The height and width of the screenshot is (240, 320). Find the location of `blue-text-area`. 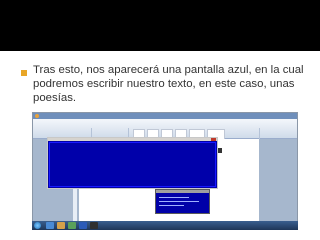

blue-text-area is located at coordinates (132, 164).